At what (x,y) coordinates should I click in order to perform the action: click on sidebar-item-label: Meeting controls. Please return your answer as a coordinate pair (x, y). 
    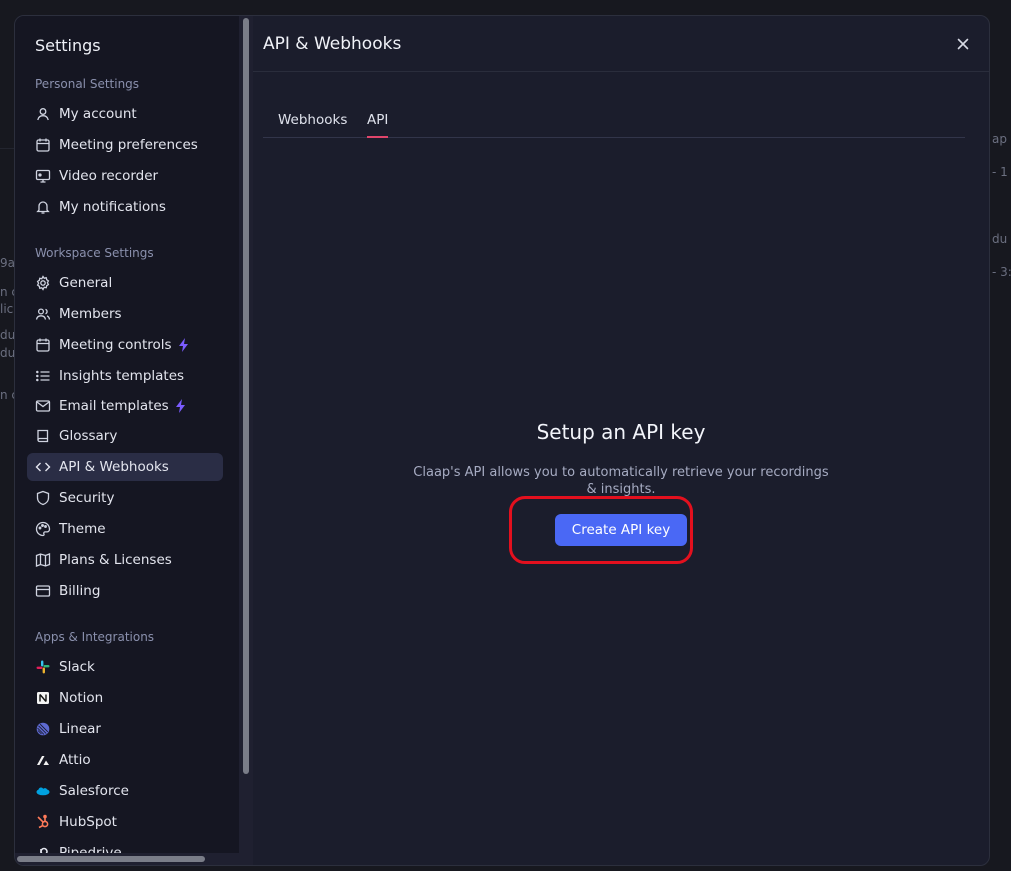
    Looking at the image, I should click on (115, 345).